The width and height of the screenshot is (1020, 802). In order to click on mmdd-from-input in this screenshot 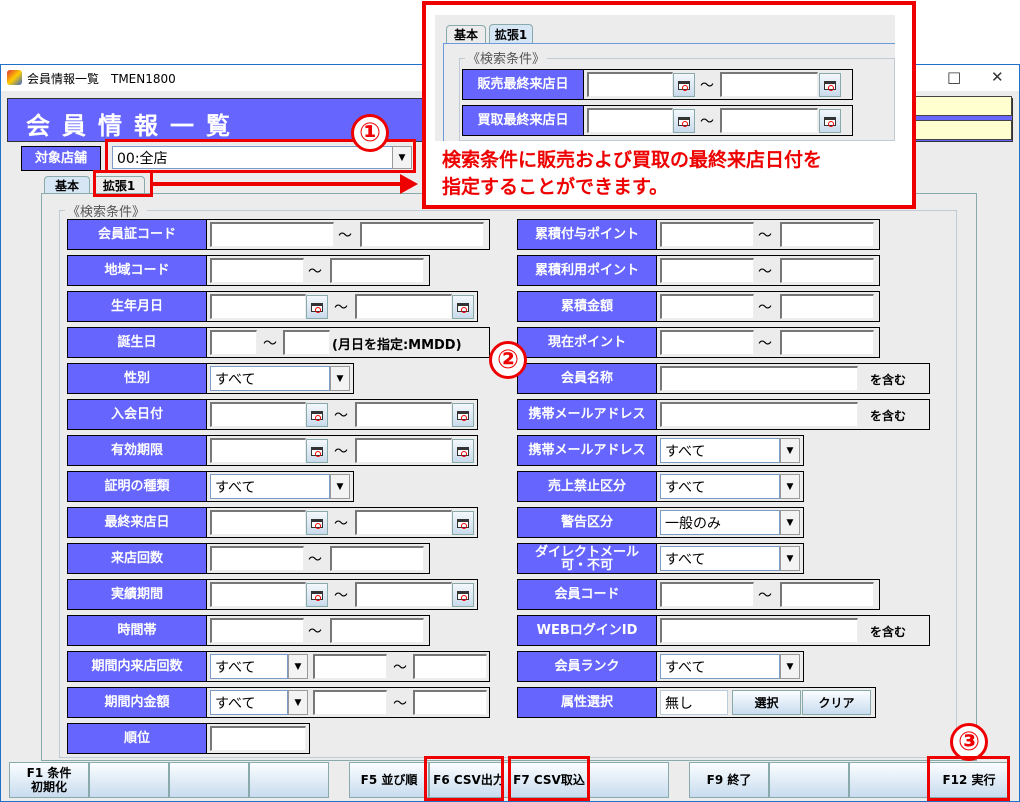, I will do `click(233, 342)`.